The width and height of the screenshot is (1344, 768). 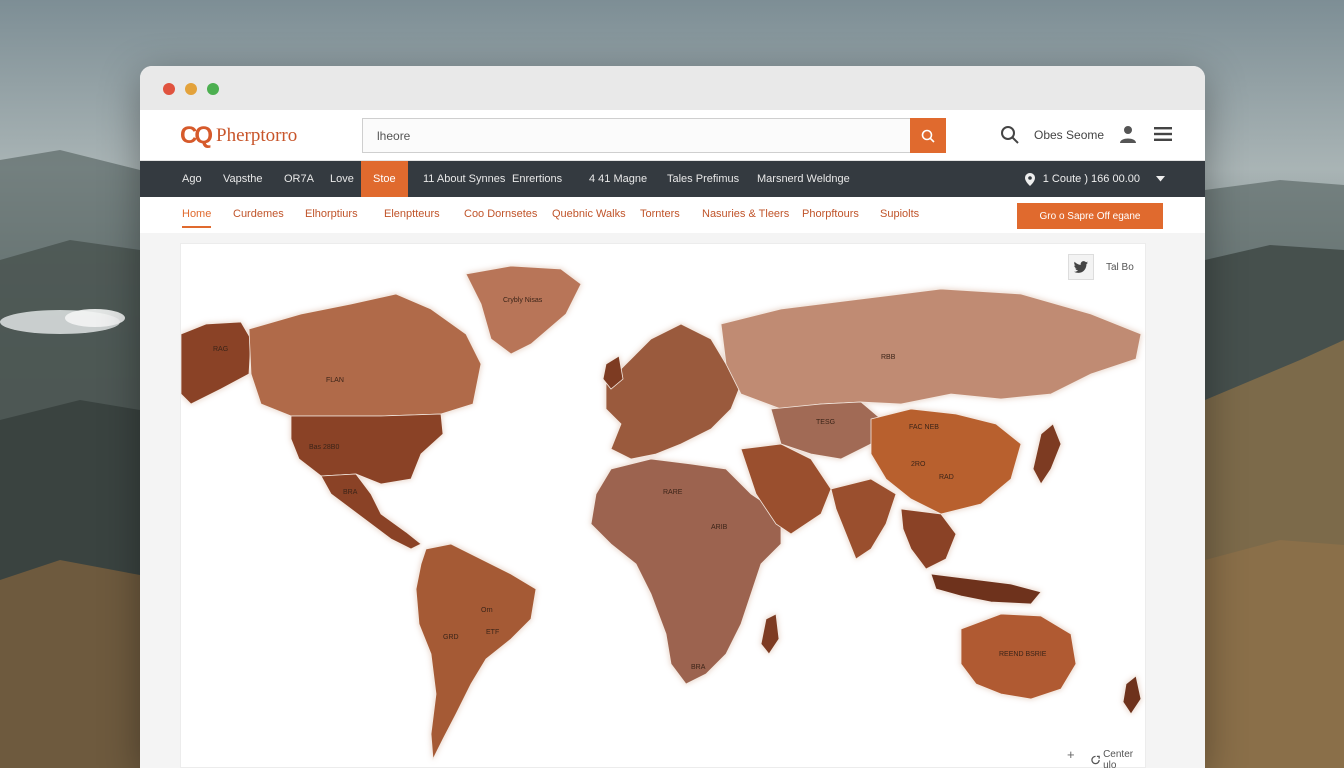 What do you see at coordinates (899, 214) in the screenshot?
I see `subnav-item: Supiolts` at bounding box center [899, 214].